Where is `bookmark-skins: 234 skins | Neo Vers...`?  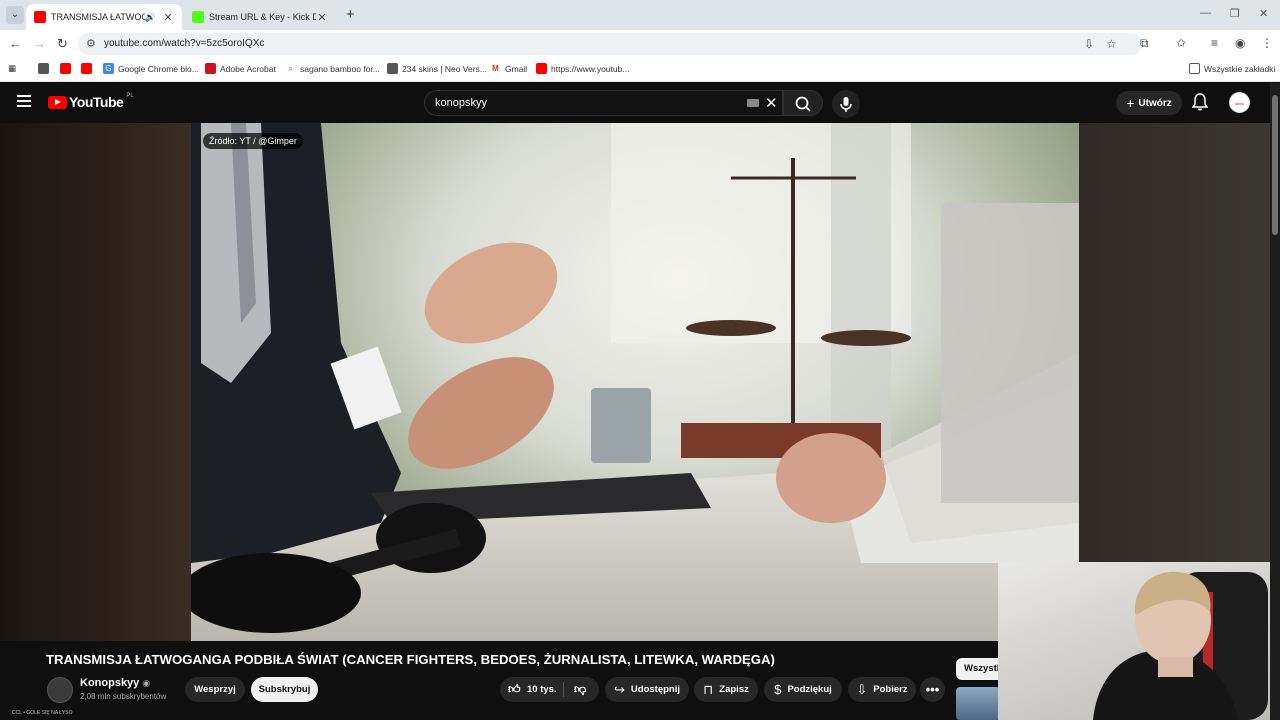 bookmark-skins: 234 skins | Neo Vers... is located at coordinates (437, 68).